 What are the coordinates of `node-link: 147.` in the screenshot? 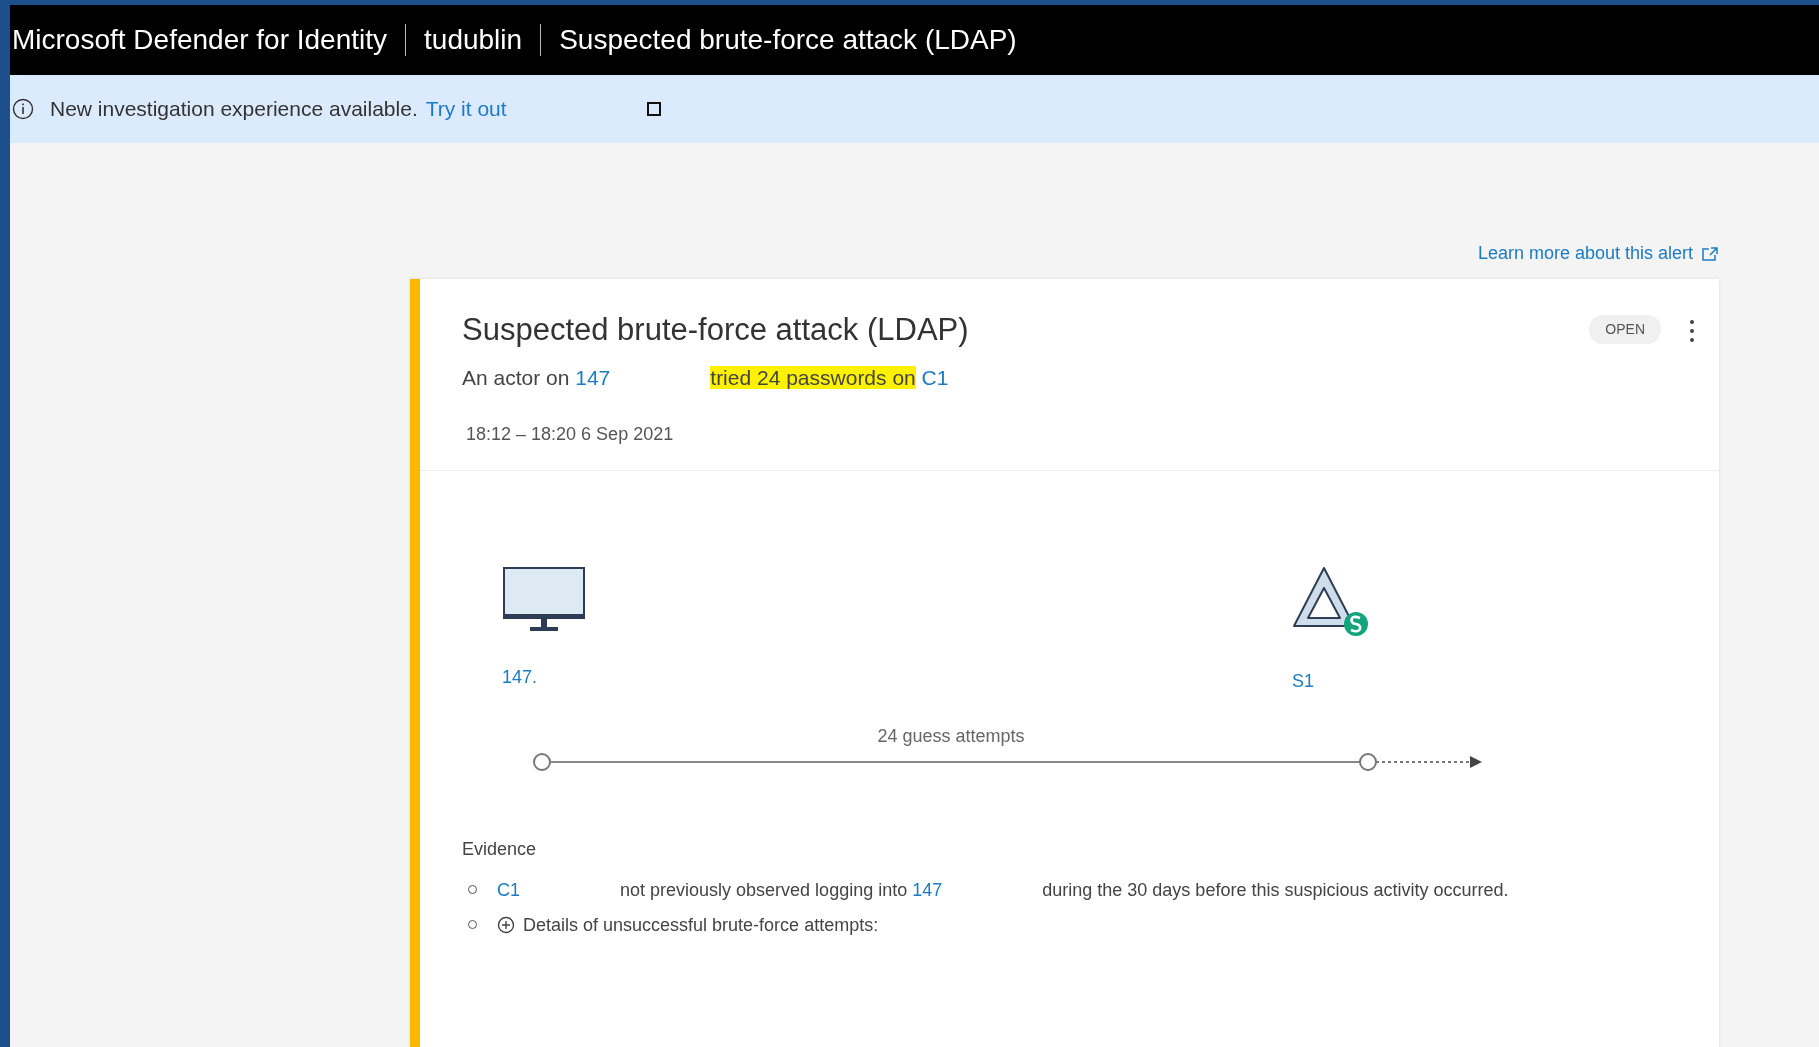 It's located at (520, 677).